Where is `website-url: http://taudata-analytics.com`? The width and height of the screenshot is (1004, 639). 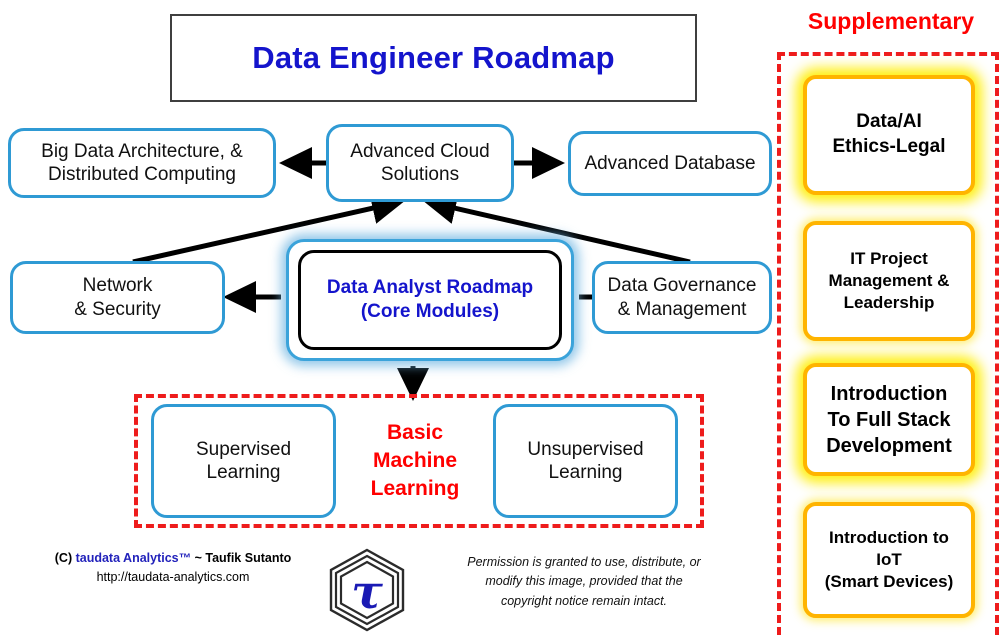
website-url: http://taudata-analytics.com is located at coordinates (173, 577).